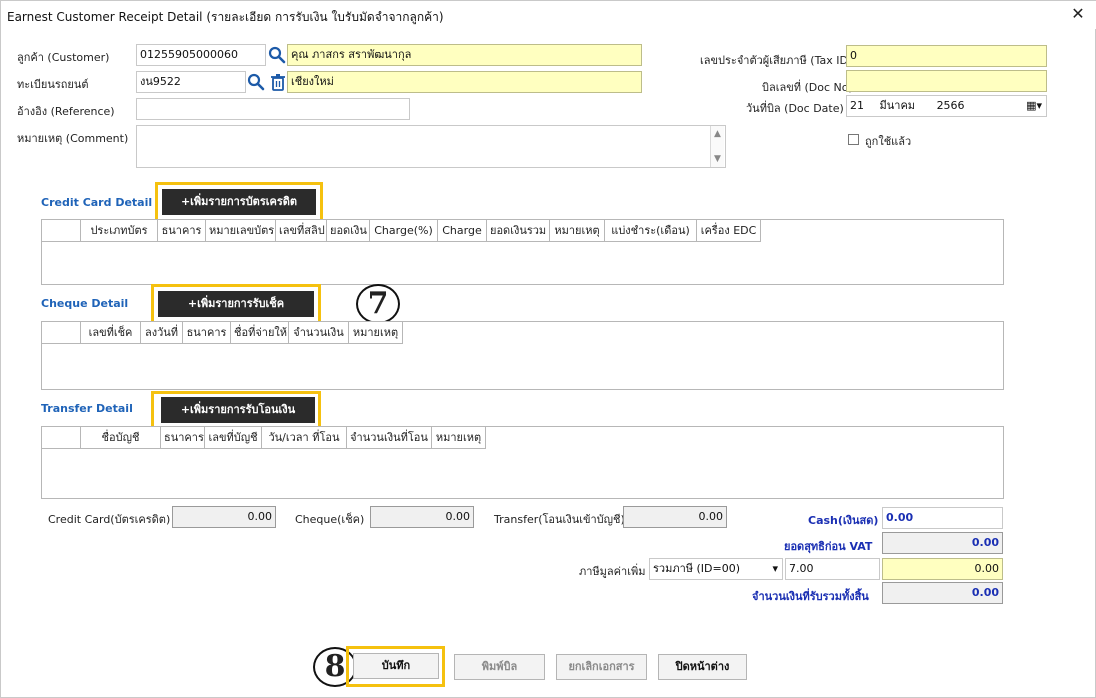 This screenshot has height=698, width=1096. What do you see at coordinates (239, 202) in the screenshot?
I see `add-credit-card-button: +เพิ่มรายการบัตรเครดิต` at bounding box center [239, 202].